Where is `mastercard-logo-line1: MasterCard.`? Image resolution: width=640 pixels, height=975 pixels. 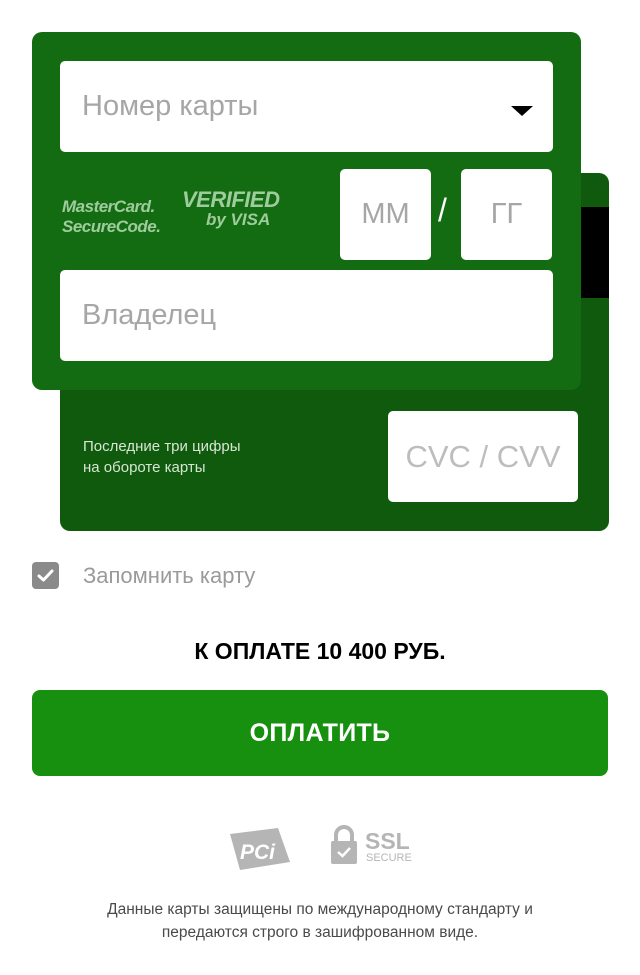 mastercard-logo-line1: MasterCard. is located at coordinates (108, 206).